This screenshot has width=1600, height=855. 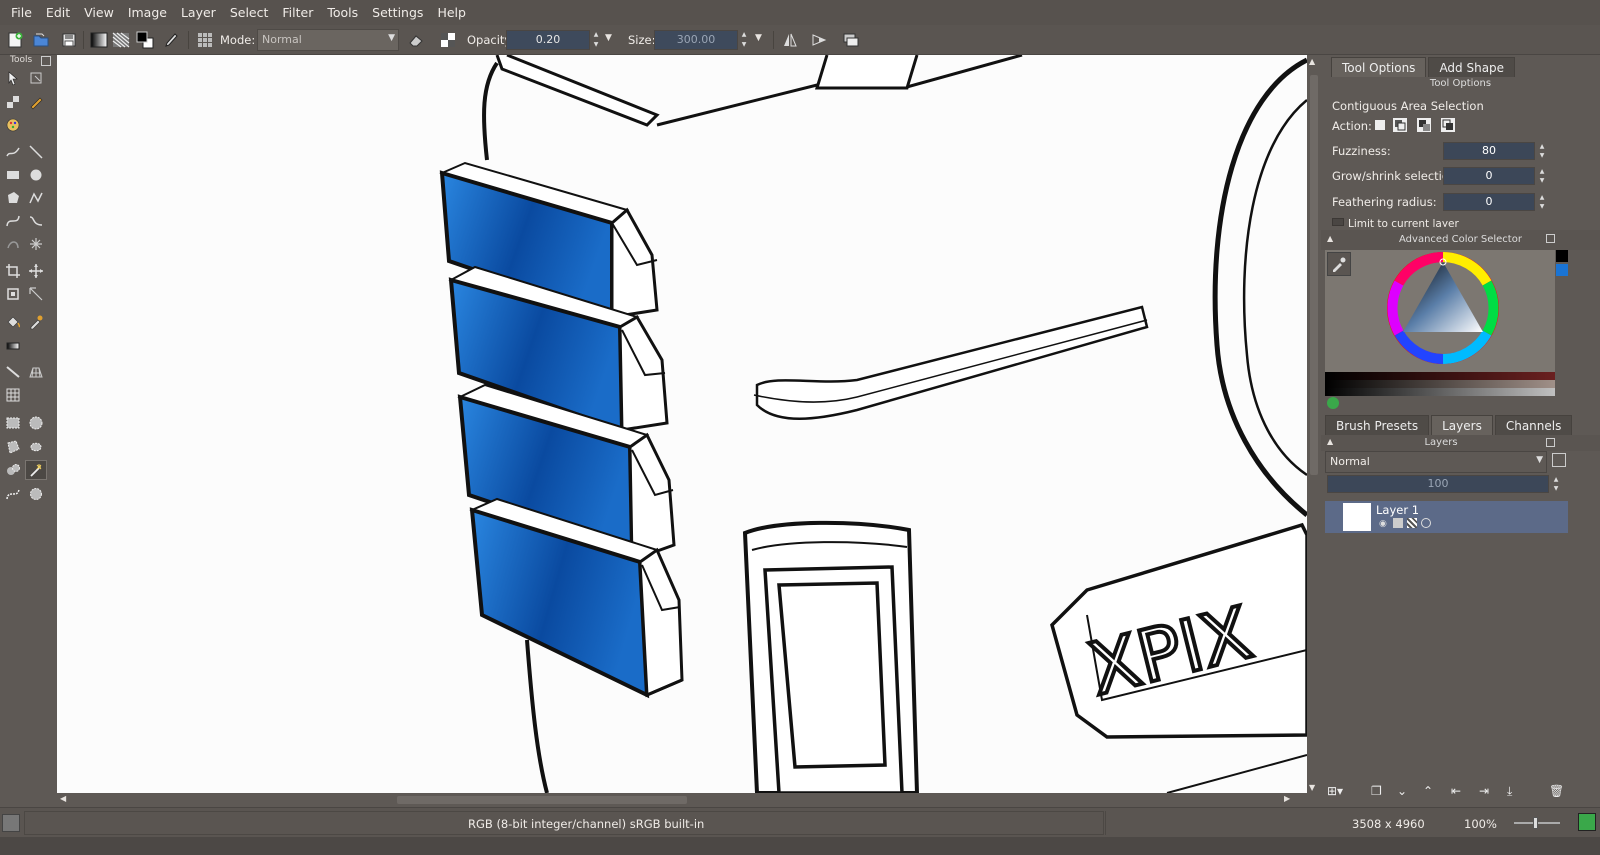 I want to click on scroll-right-icon: ▶, so click(x=1287, y=798).